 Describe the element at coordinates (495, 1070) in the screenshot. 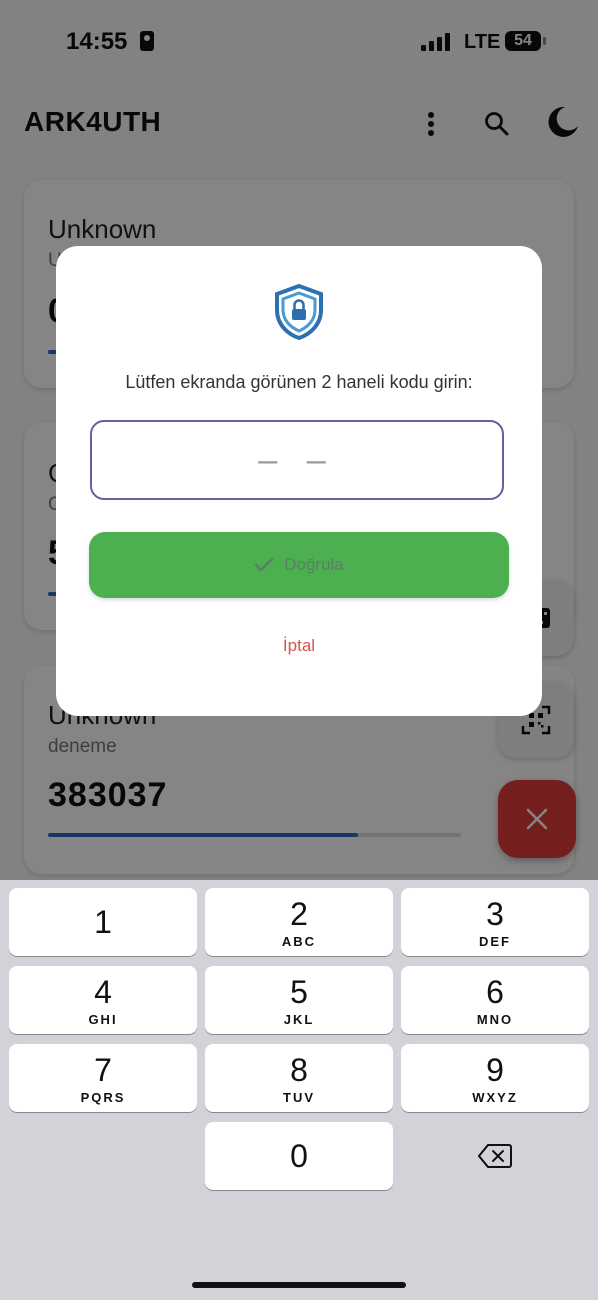

I see `key-digit: 9` at that location.